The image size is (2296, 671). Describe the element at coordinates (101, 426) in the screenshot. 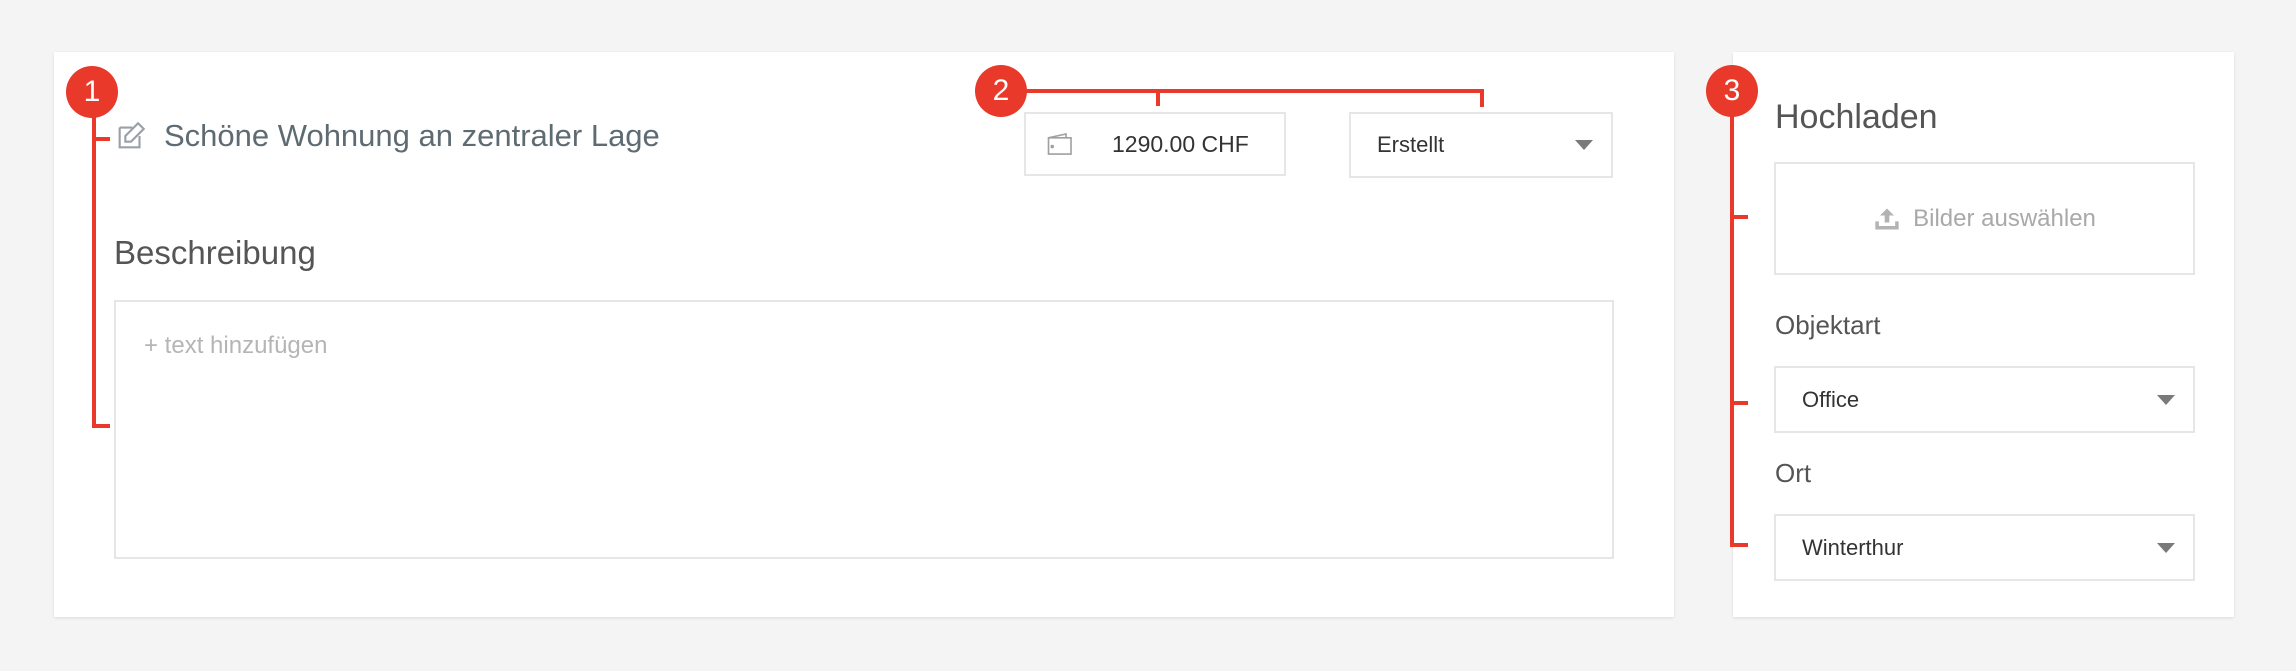

I see `annotation-1-tick-bottom` at that location.